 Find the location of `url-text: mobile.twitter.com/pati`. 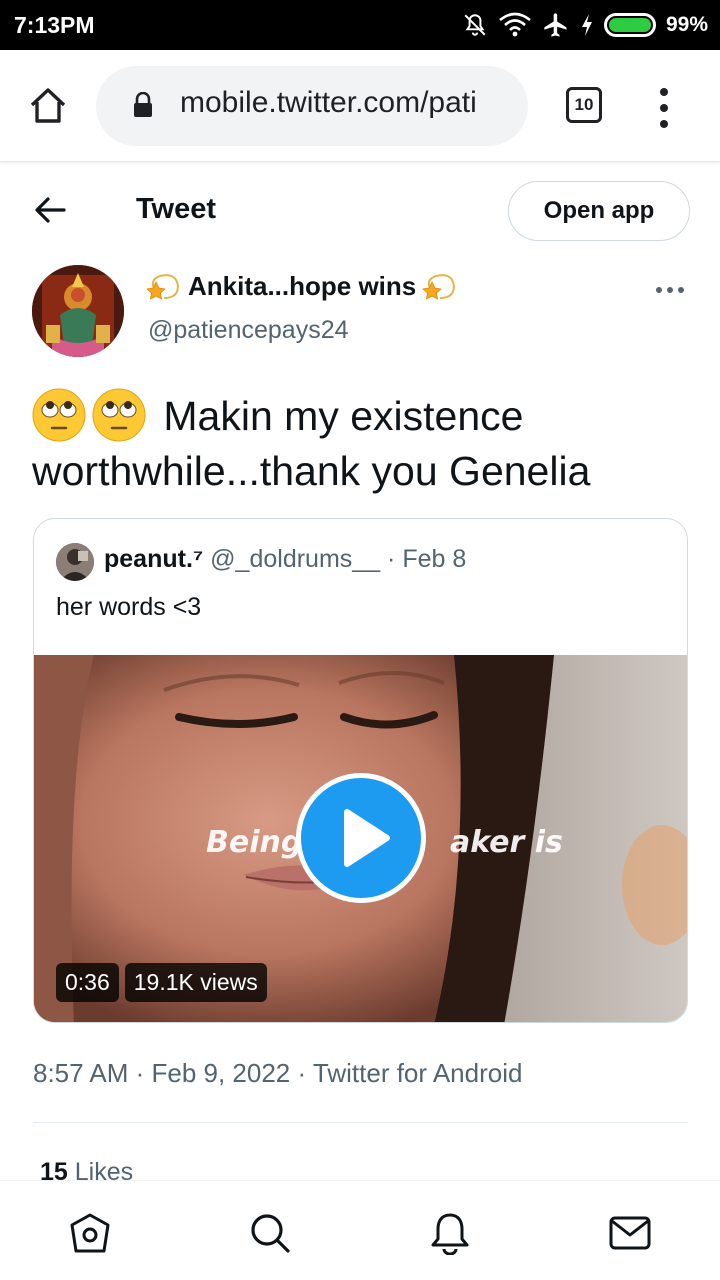

url-text: mobile.twitter.com/pati is located at coordinates (345, 103).